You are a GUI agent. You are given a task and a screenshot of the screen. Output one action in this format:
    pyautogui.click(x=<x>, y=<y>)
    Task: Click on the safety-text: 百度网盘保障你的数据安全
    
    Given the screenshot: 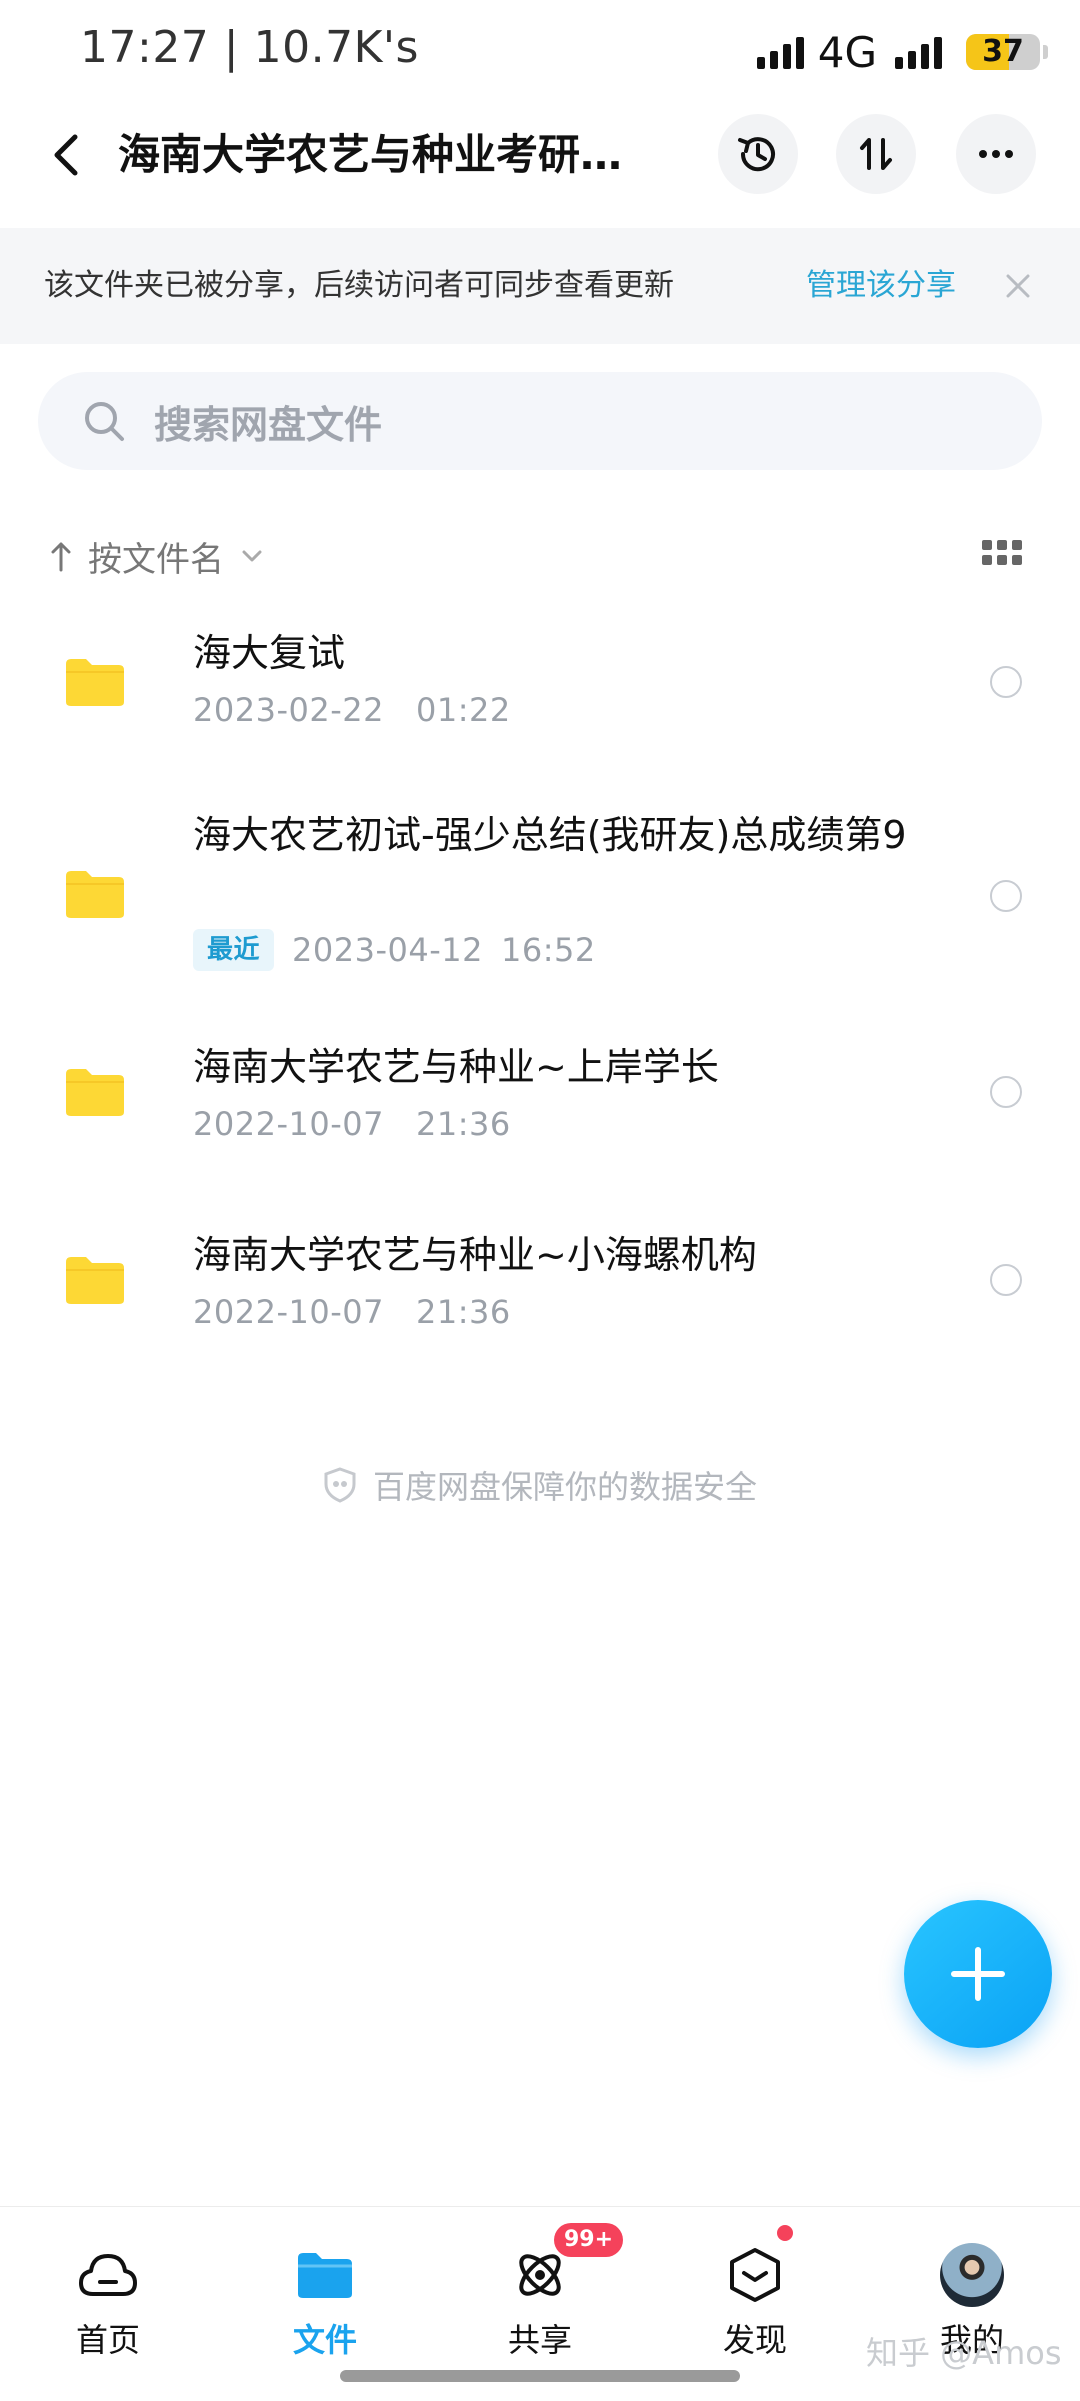 What is the action you would take?
    pyautogui.click(x=564, y=1487)
    